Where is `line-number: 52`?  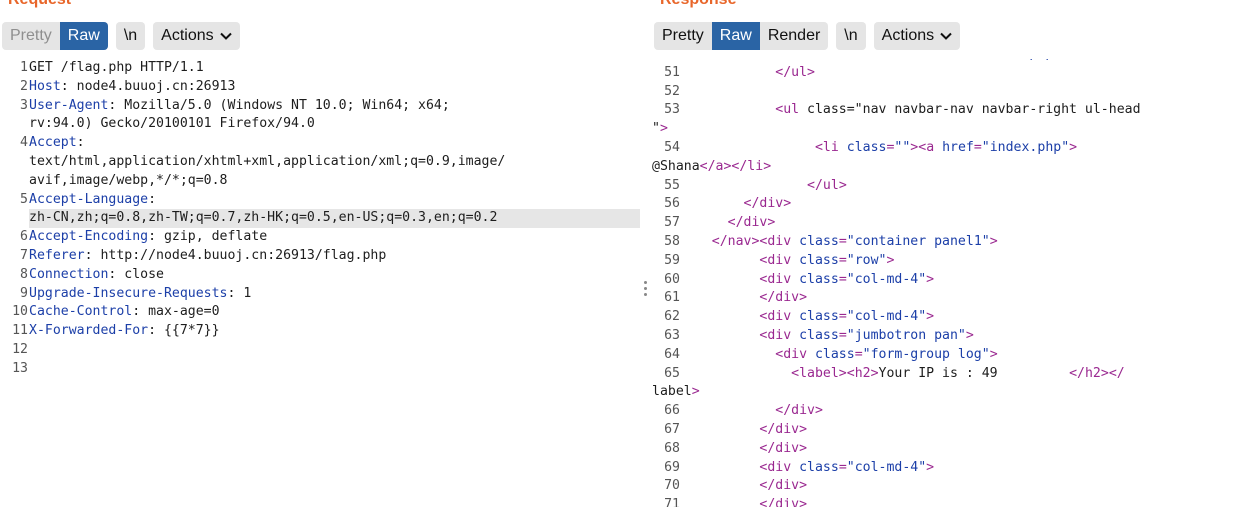 line-number: 52 is located at coordinates (672, 91).